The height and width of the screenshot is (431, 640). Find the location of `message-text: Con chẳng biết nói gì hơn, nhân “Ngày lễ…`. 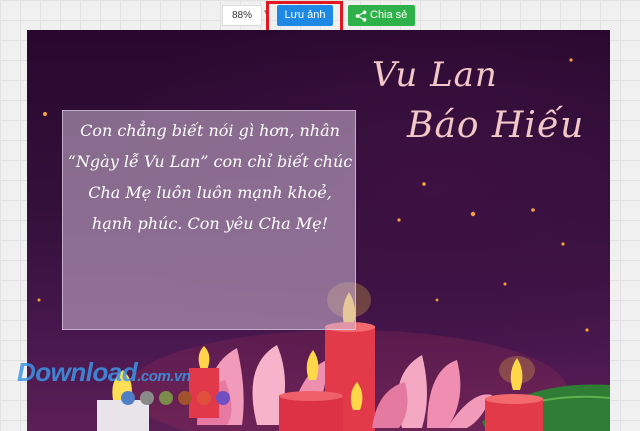

message-text: Con chẳng biết nói gì hơn, nhân “Ngày lễ… is located at coordinates (210, 177).